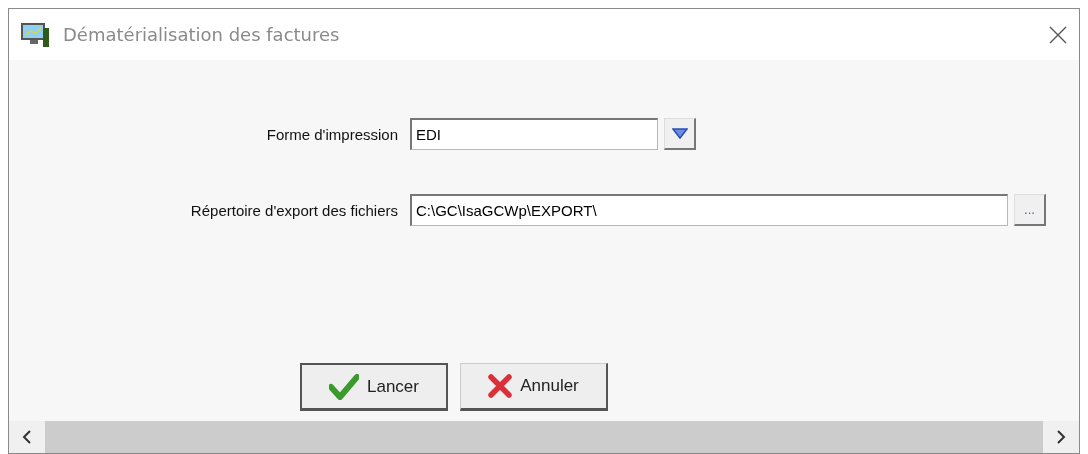 This screenshot has width=1088, height=454. Describe the element at coordinates (27, 437) in the screenshot. I see `scroll-left-icon` at that location.